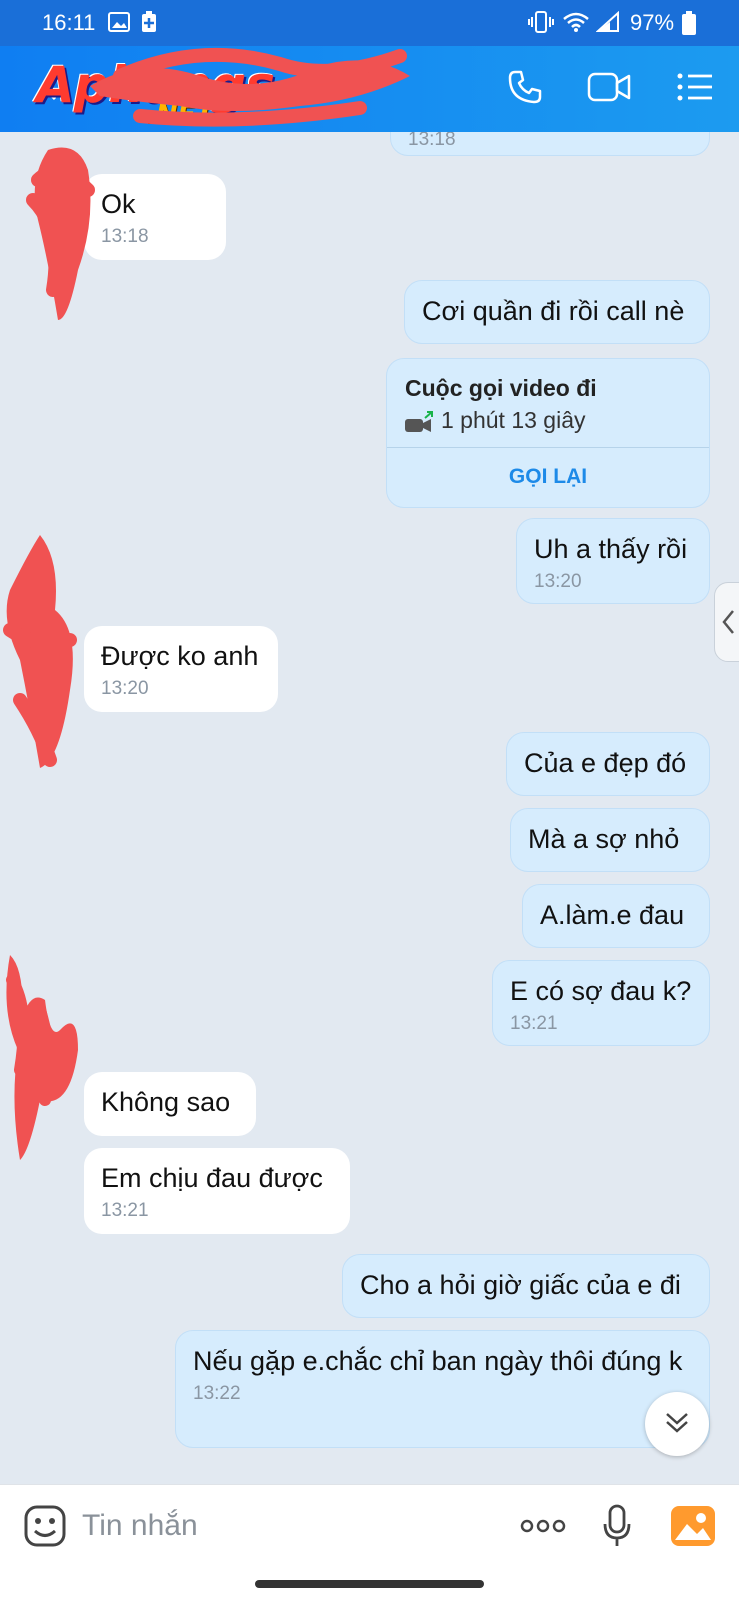  I want to click on message-text: Uh a thấy rồi, so click(611, 549).